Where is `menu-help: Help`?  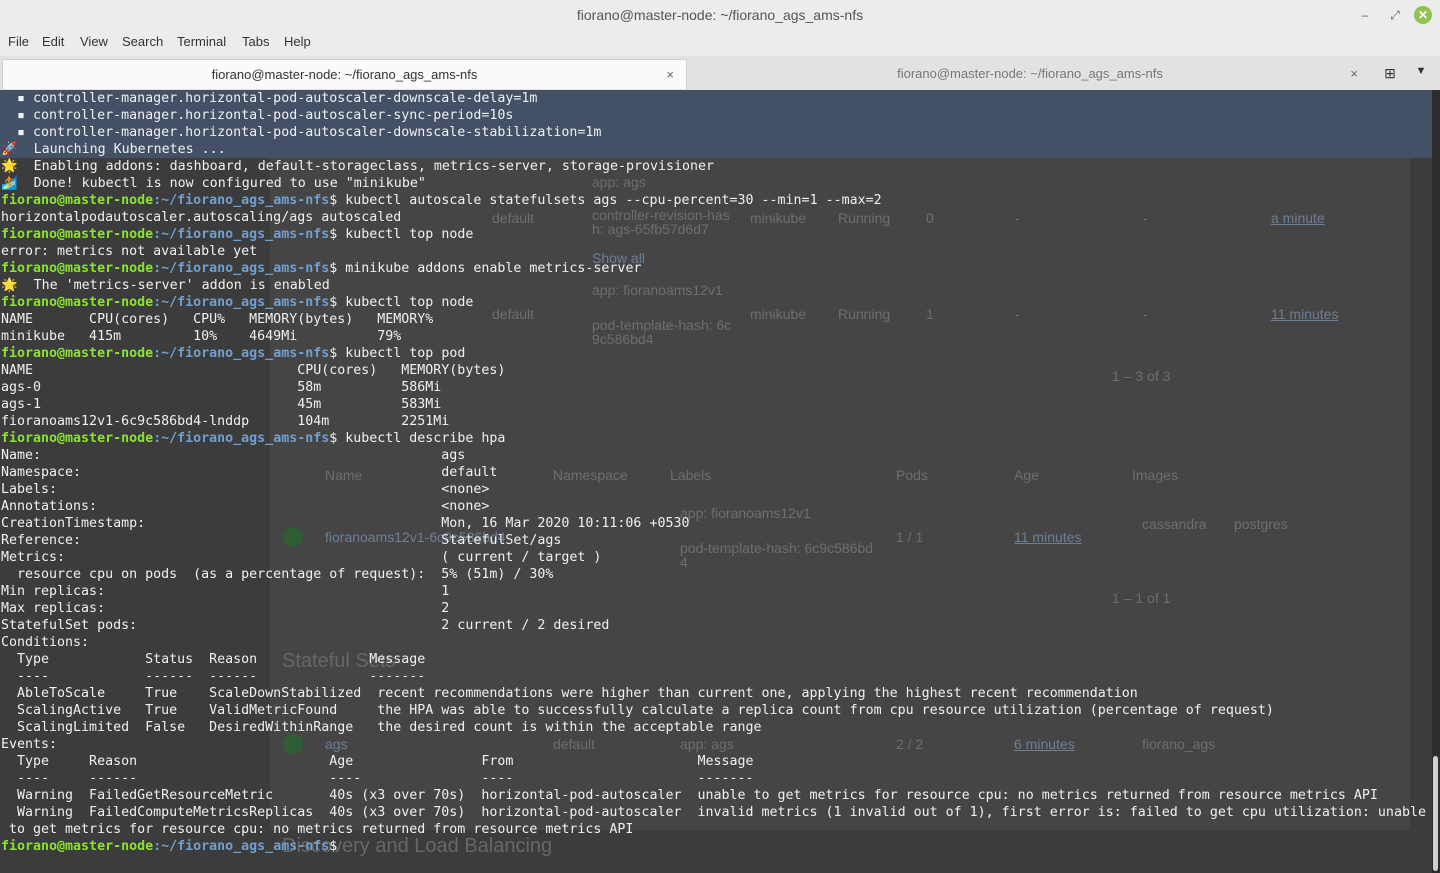
menu-help: Help is located at coordinates (297, 41).